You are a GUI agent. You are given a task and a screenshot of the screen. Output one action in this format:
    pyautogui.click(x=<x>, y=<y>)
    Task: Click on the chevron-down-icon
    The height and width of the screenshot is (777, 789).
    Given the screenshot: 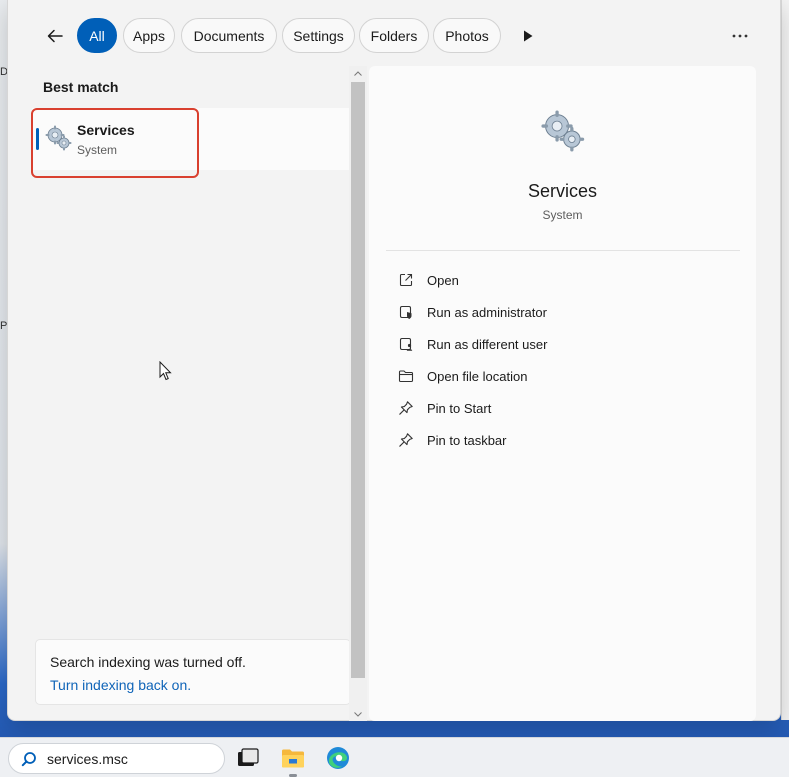 What is the action you would take?
    pyautogui.click(x=358, y=714)
    